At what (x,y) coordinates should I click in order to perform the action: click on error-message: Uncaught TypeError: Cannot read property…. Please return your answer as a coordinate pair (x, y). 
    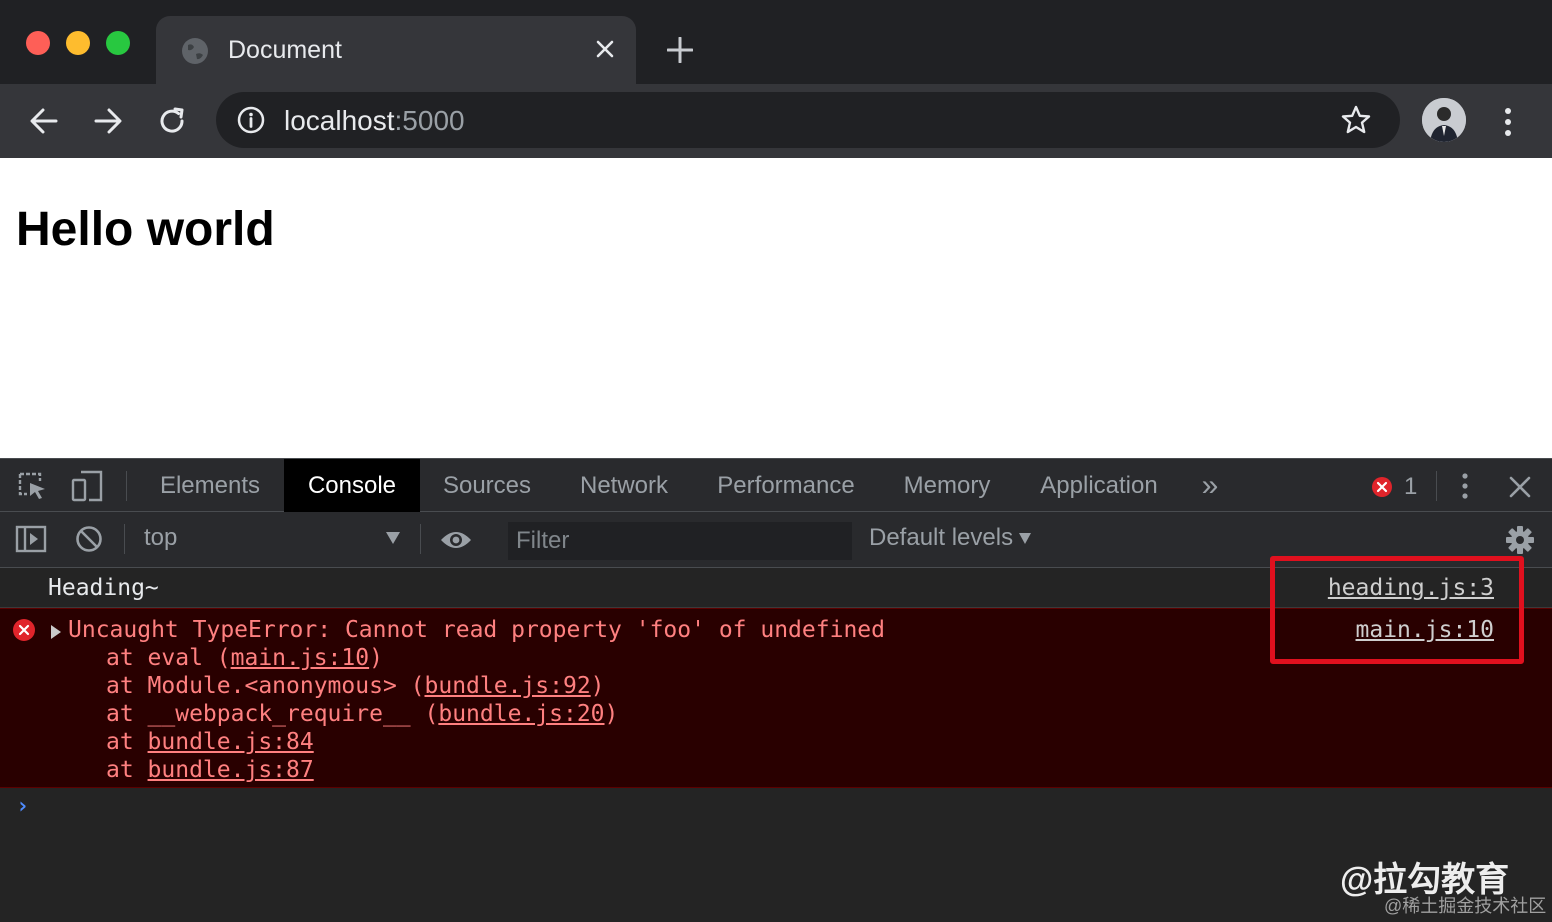
    Looking at the image, I should click on (476, 630).